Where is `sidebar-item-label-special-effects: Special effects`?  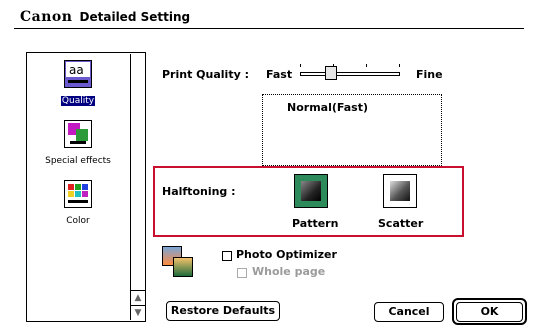 sidebar-item-label-special-effects: Special effects is located at coordinates (78, 161).